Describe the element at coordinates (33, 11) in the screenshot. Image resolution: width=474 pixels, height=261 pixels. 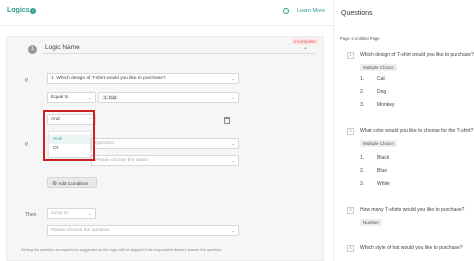
I see `help-icon: ?` at that location.